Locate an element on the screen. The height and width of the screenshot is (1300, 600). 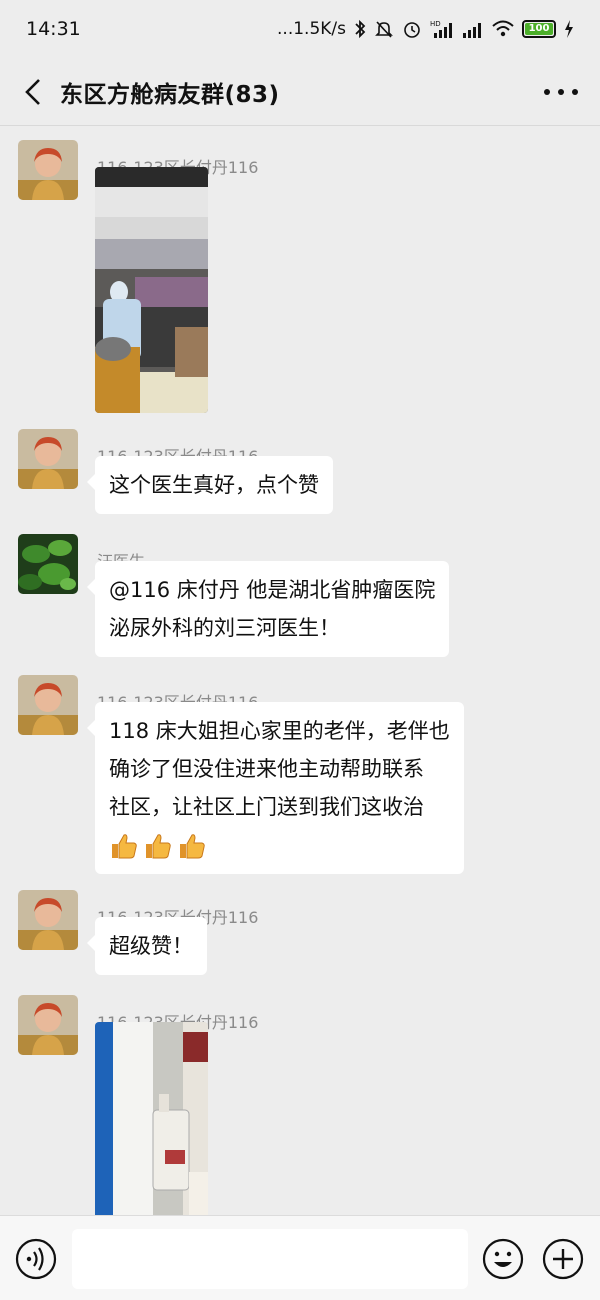
voice-icon is located at coordinates (36, 1259).